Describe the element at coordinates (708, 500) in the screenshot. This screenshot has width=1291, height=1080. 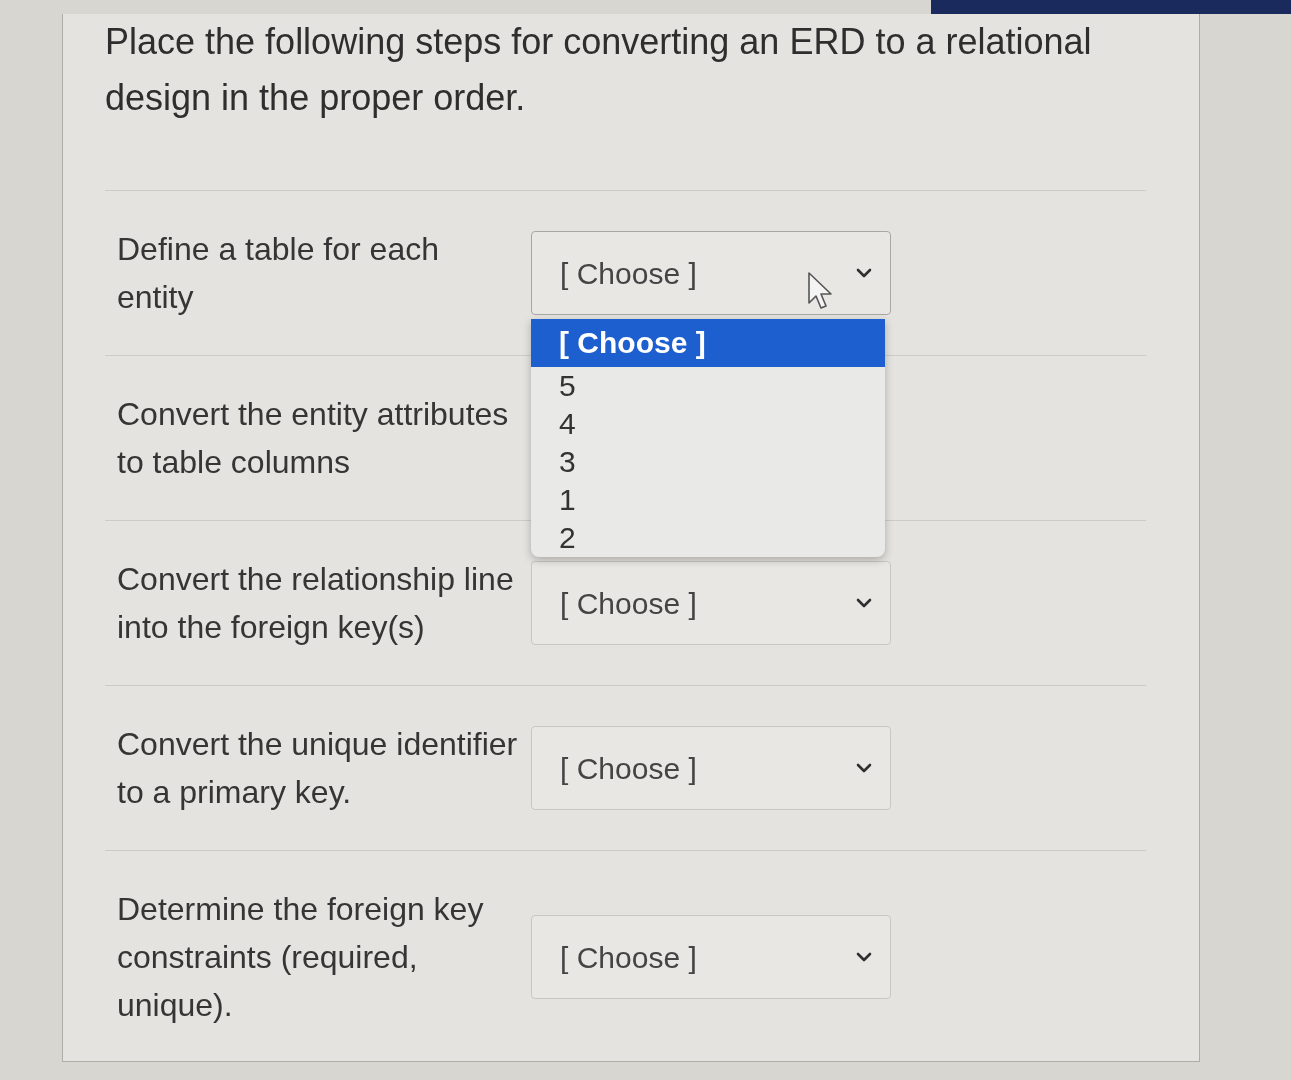
I see `dropdown-option: 1` at that location.